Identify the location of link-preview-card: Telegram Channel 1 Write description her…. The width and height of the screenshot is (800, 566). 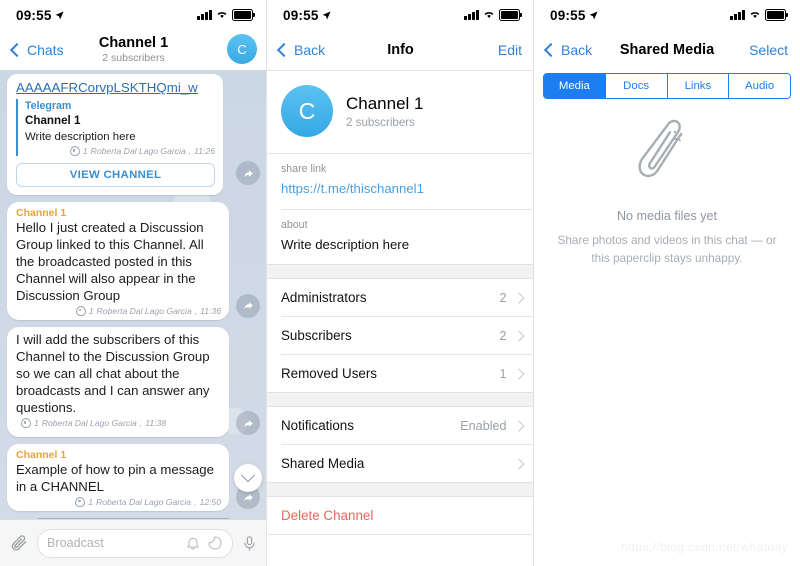
(115, 128).